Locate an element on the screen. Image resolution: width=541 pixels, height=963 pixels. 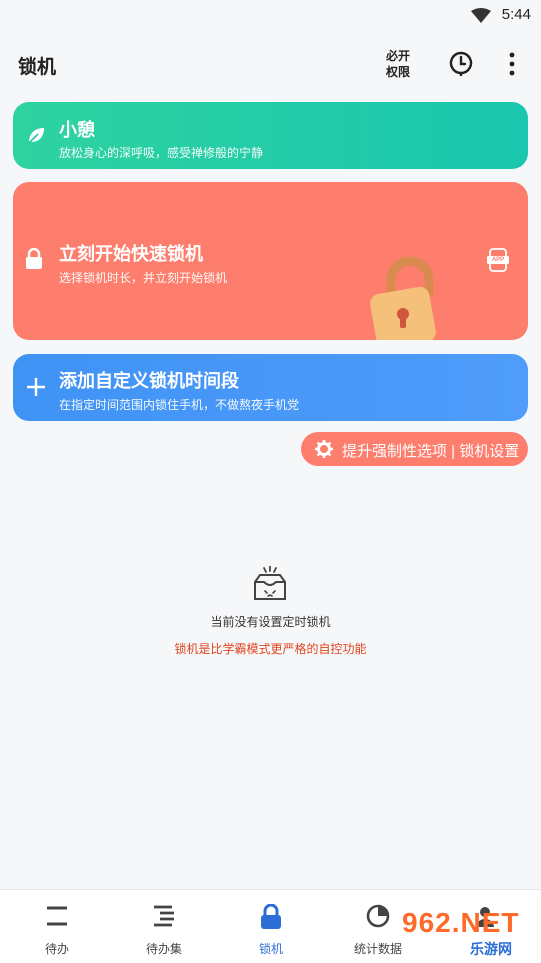
gear-icon is located at coordinates (324, 449).